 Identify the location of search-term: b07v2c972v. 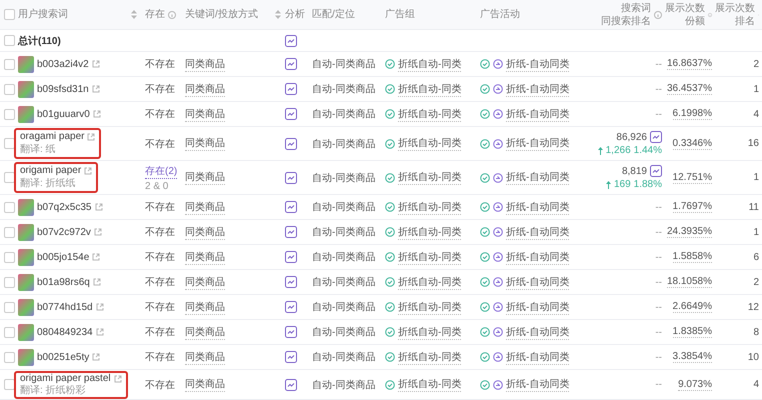
(64, 232).